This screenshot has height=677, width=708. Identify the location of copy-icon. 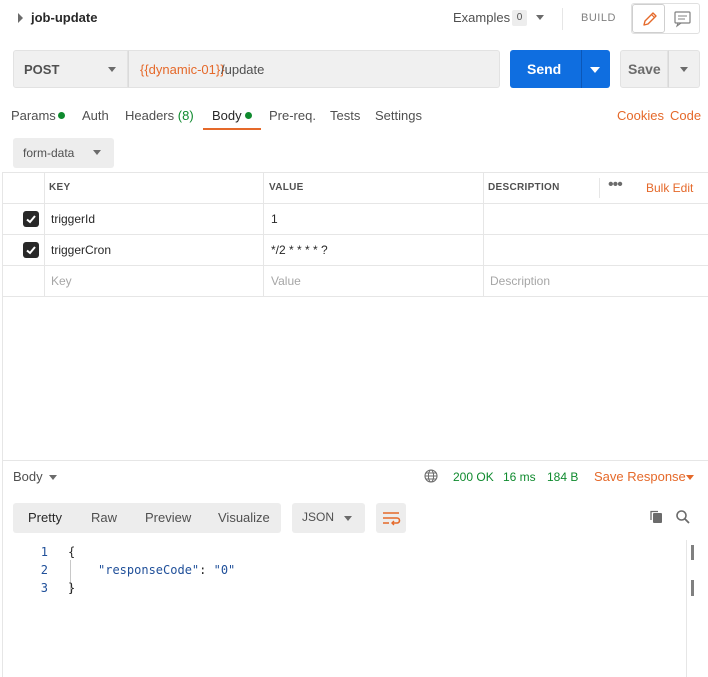
(656, 518).